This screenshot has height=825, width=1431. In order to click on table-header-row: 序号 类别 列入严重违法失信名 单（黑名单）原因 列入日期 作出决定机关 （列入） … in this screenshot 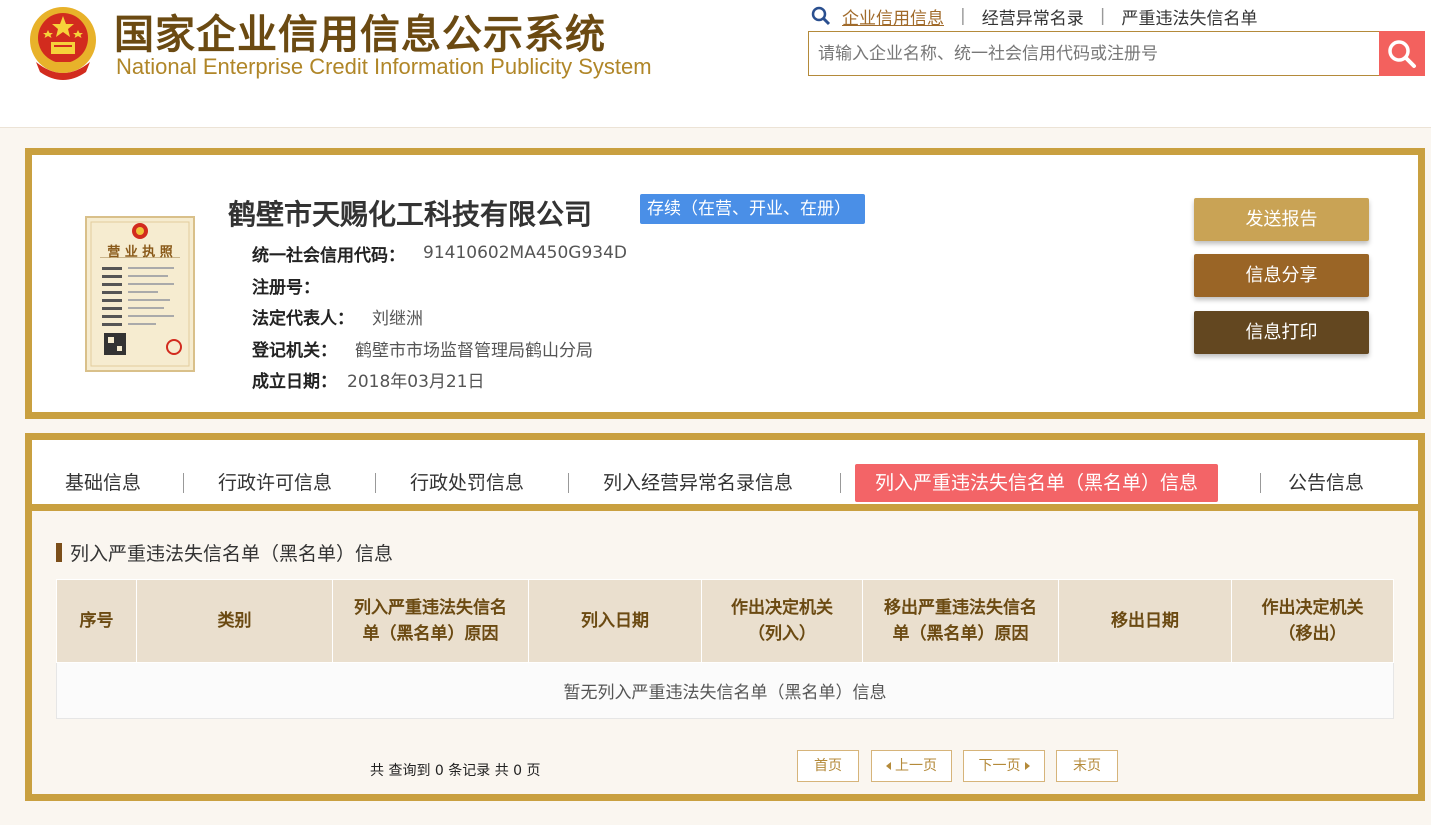, I will do `click(725, 621)`.